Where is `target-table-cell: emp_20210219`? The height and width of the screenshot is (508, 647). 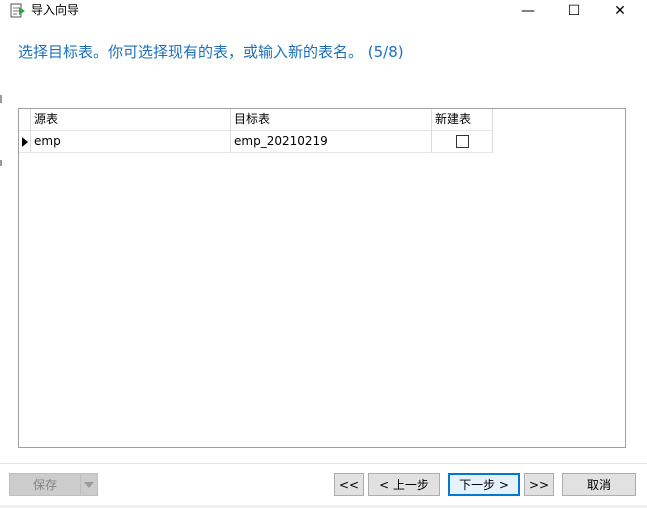
target-table-cell: emp_20210219 is located at coordinates (331, 142).